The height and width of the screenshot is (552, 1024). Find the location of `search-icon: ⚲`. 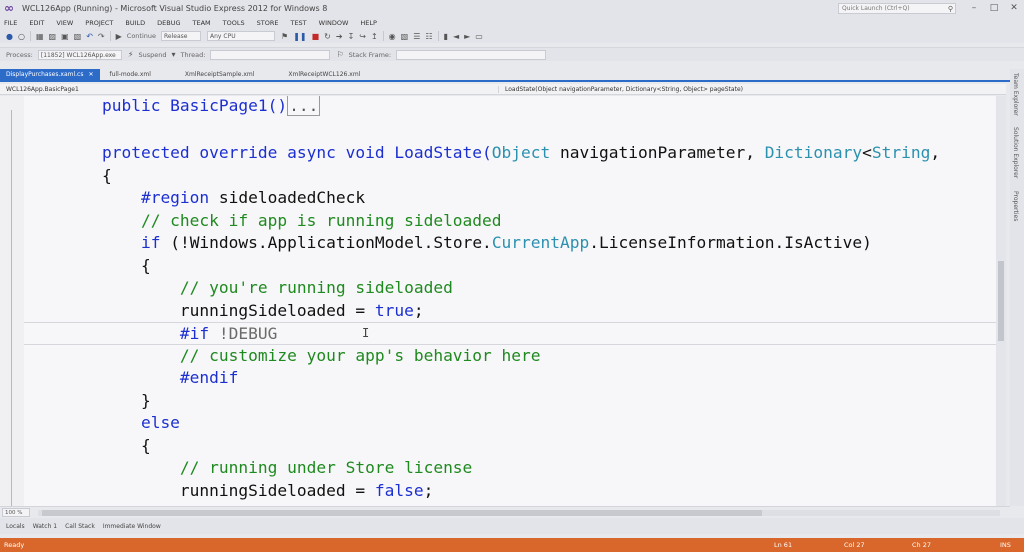

search-icon: ⚲ is located at coordinates (950, 8).